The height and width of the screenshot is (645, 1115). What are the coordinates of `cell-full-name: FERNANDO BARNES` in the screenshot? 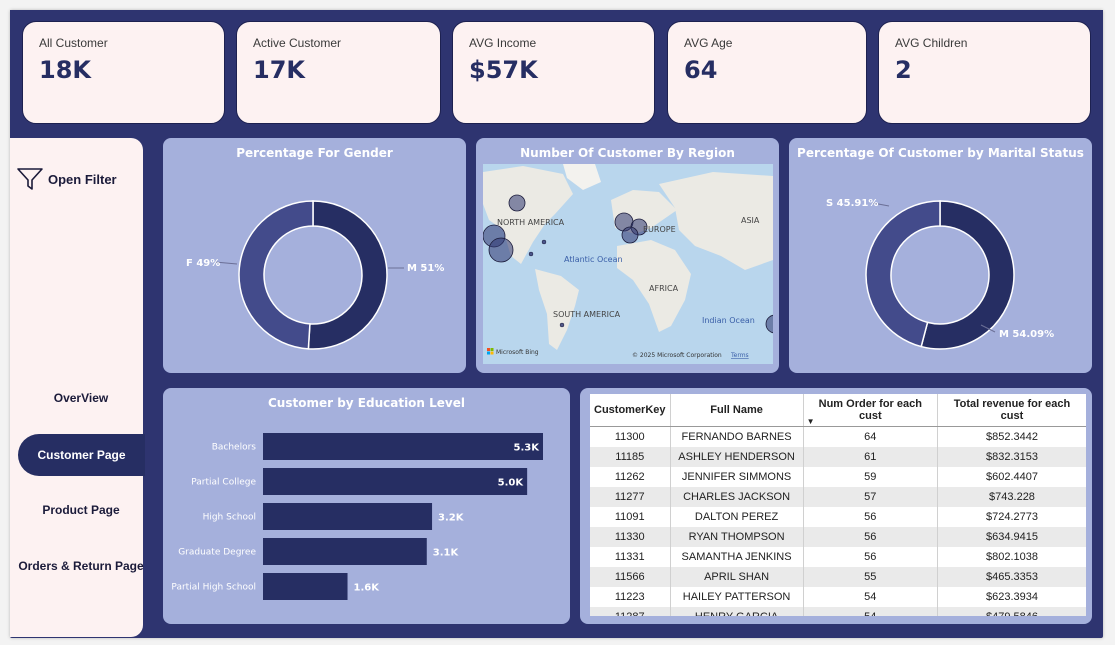 It's located at (736, 436).